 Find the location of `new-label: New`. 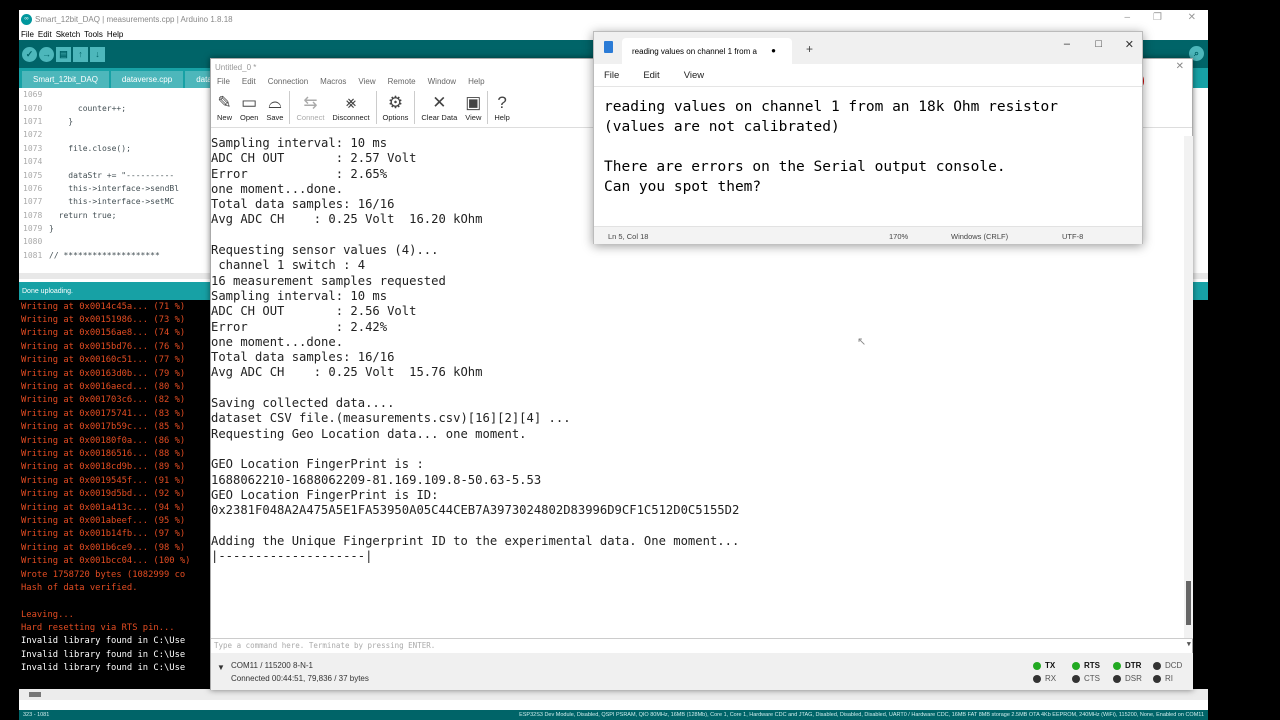

new-label: New is located at coordinates (225, 117).